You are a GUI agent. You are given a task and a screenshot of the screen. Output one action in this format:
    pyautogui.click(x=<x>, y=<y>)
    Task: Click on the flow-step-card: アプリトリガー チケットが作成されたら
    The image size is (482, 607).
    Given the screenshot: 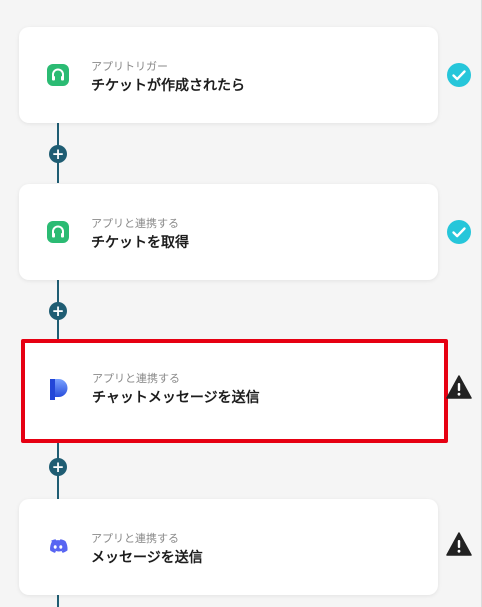 What is the action you would take?
    pyautogui.click(x=228, y=75)
    